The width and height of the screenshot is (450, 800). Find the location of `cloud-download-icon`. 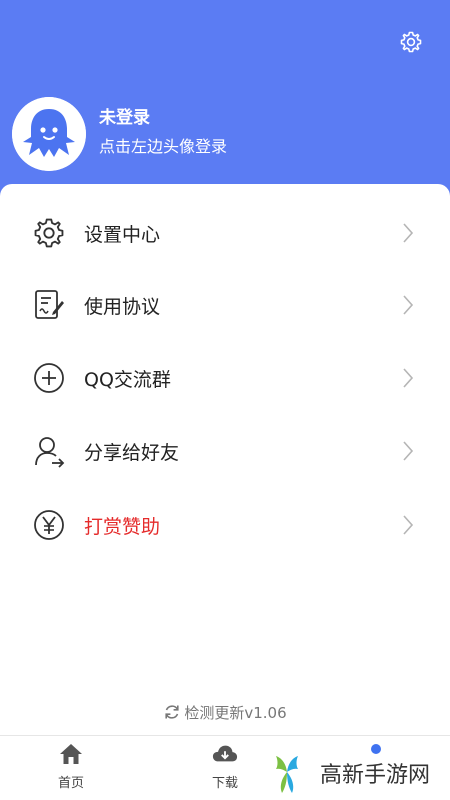

cloud-download-icon is located at coordinates (225, 754).